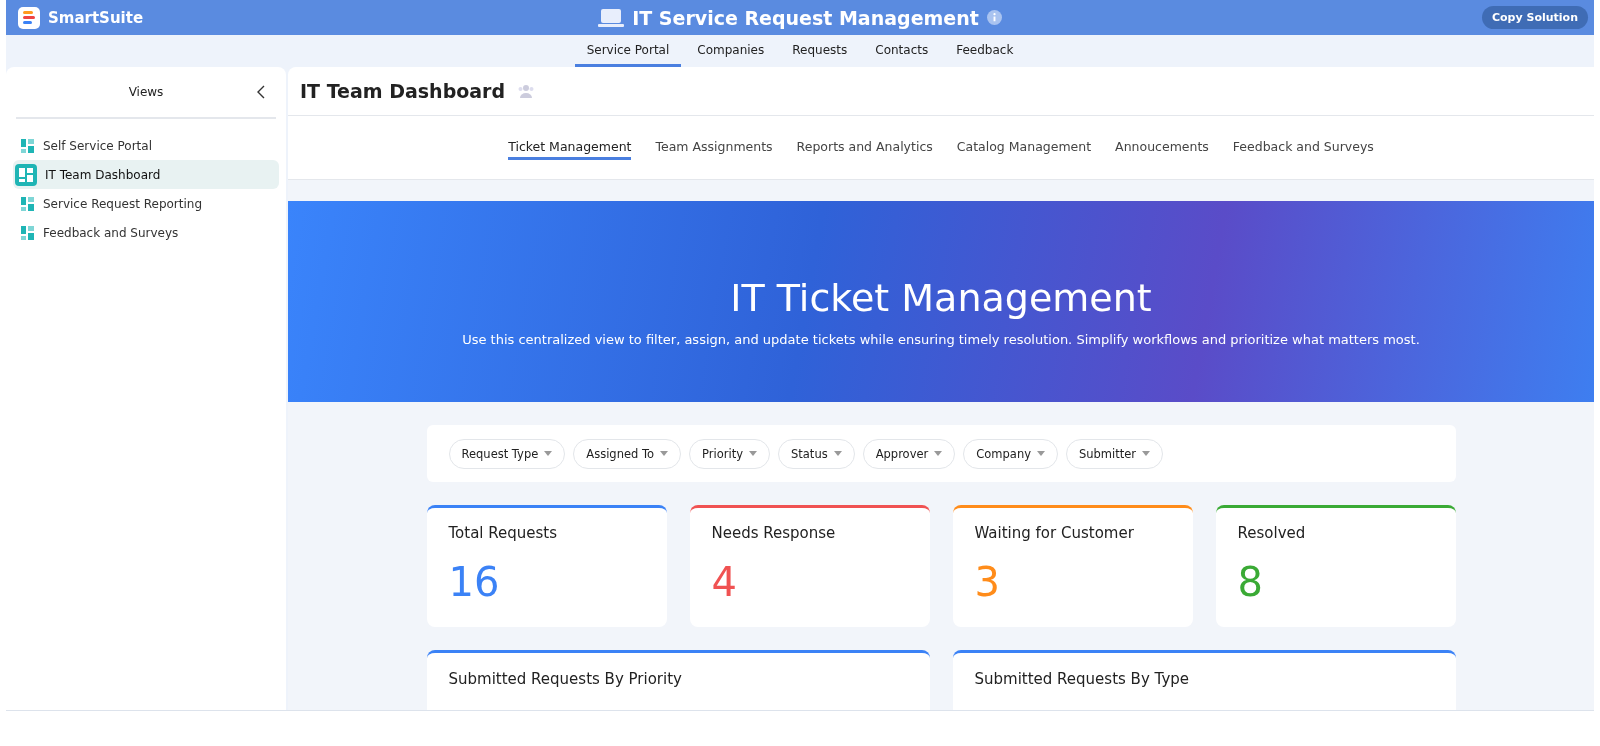 The image size is (1600, 746). Describe the element at coordinates (503, 533) in the screenshot. I see `stat-label: Total Requests` at that location.